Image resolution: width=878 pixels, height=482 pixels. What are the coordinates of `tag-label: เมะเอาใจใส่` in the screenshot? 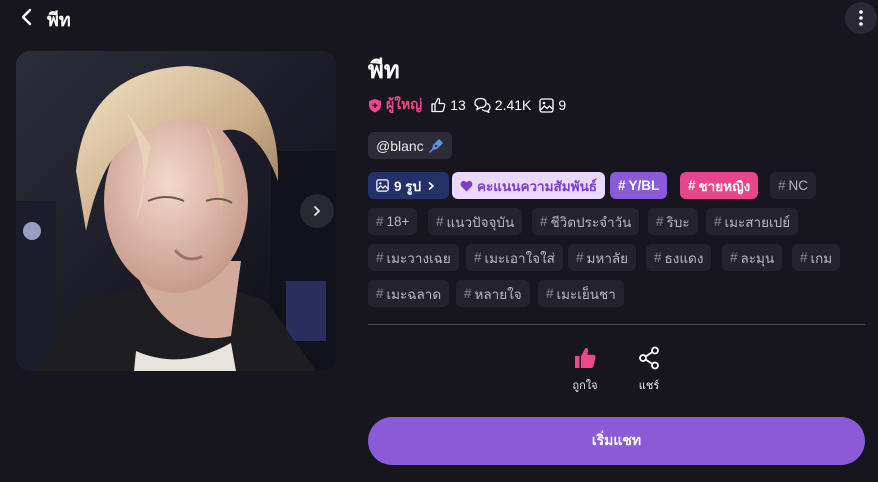 It's located at (519, 258).